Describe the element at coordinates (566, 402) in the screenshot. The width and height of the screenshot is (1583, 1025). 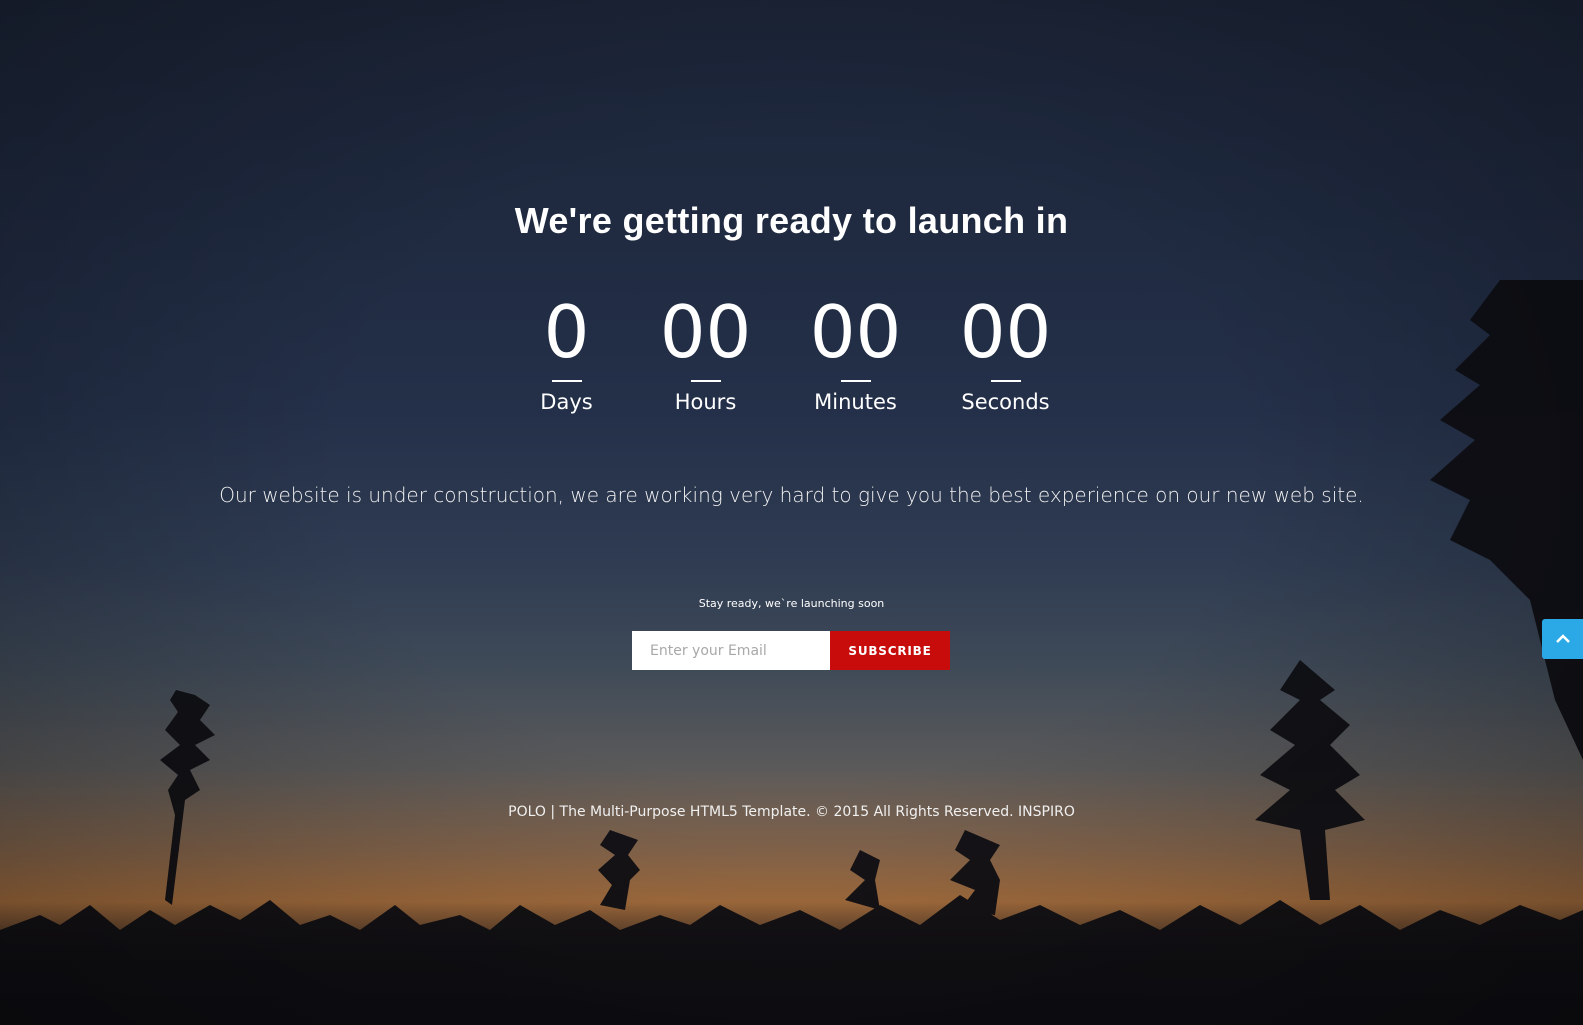
I see `countdown-days-label: Days` at that location.